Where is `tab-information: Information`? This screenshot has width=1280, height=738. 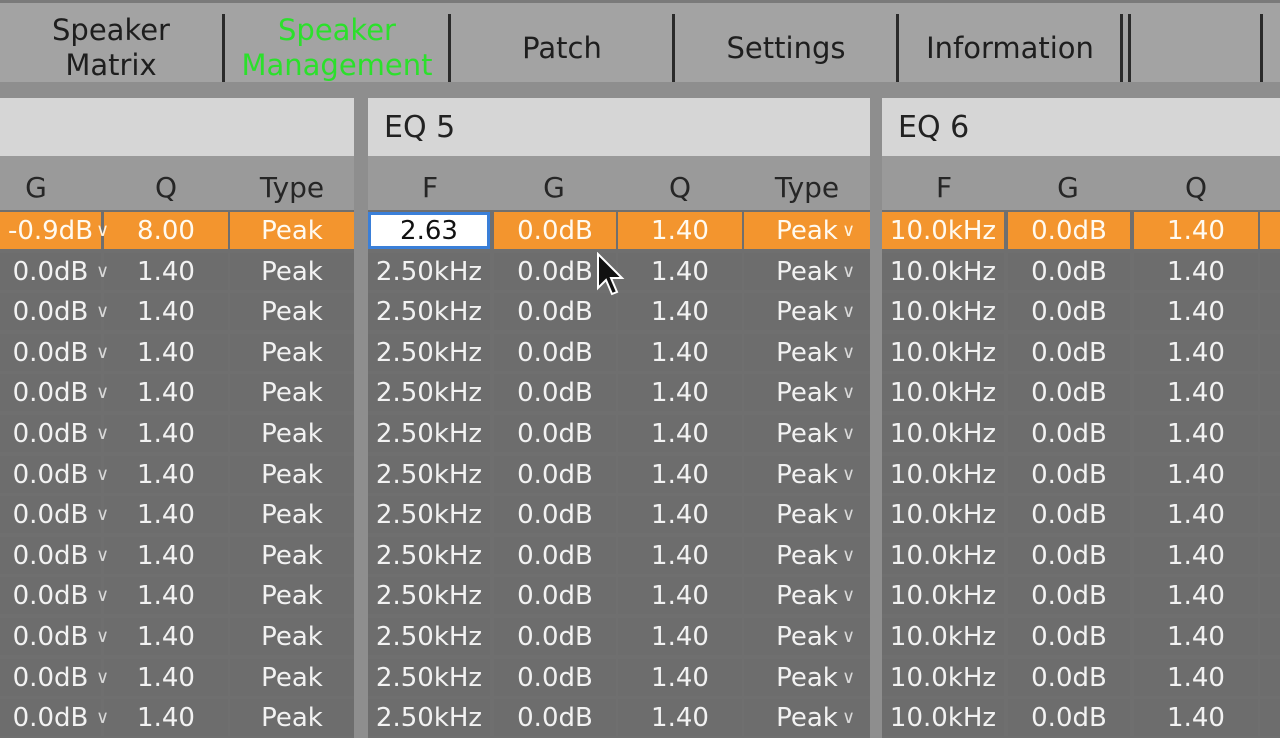
tab-information: Information is located at coordinates (1010, 48).